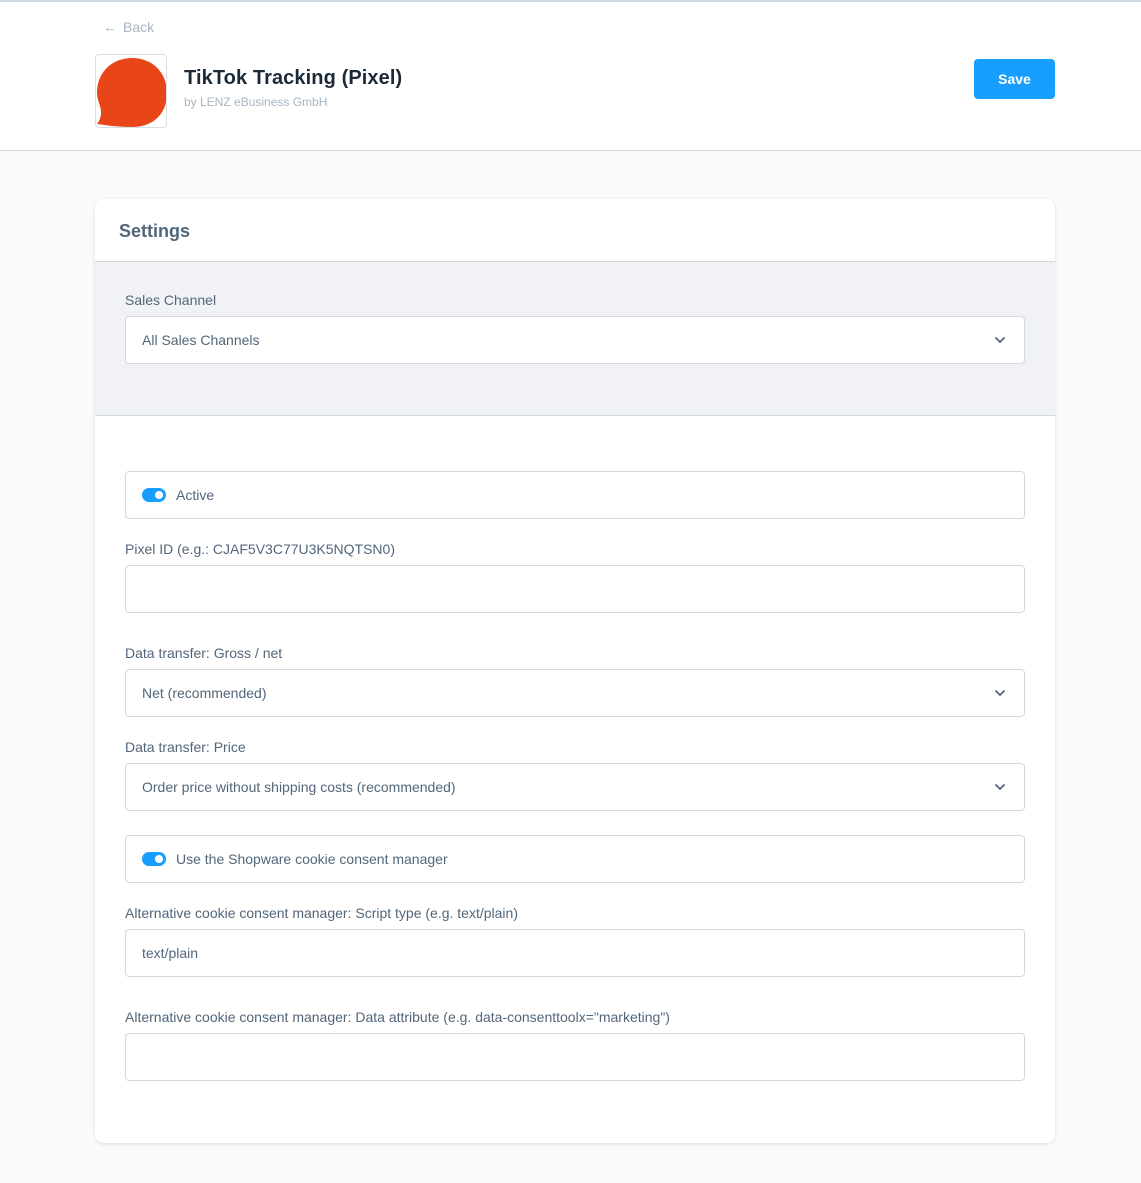 The width and height of the screenshot is (1141, 1183). What do you see at coordinates (583, 953) in the screenshot?
I see `script-type-input` at bounding box center [583, 953].